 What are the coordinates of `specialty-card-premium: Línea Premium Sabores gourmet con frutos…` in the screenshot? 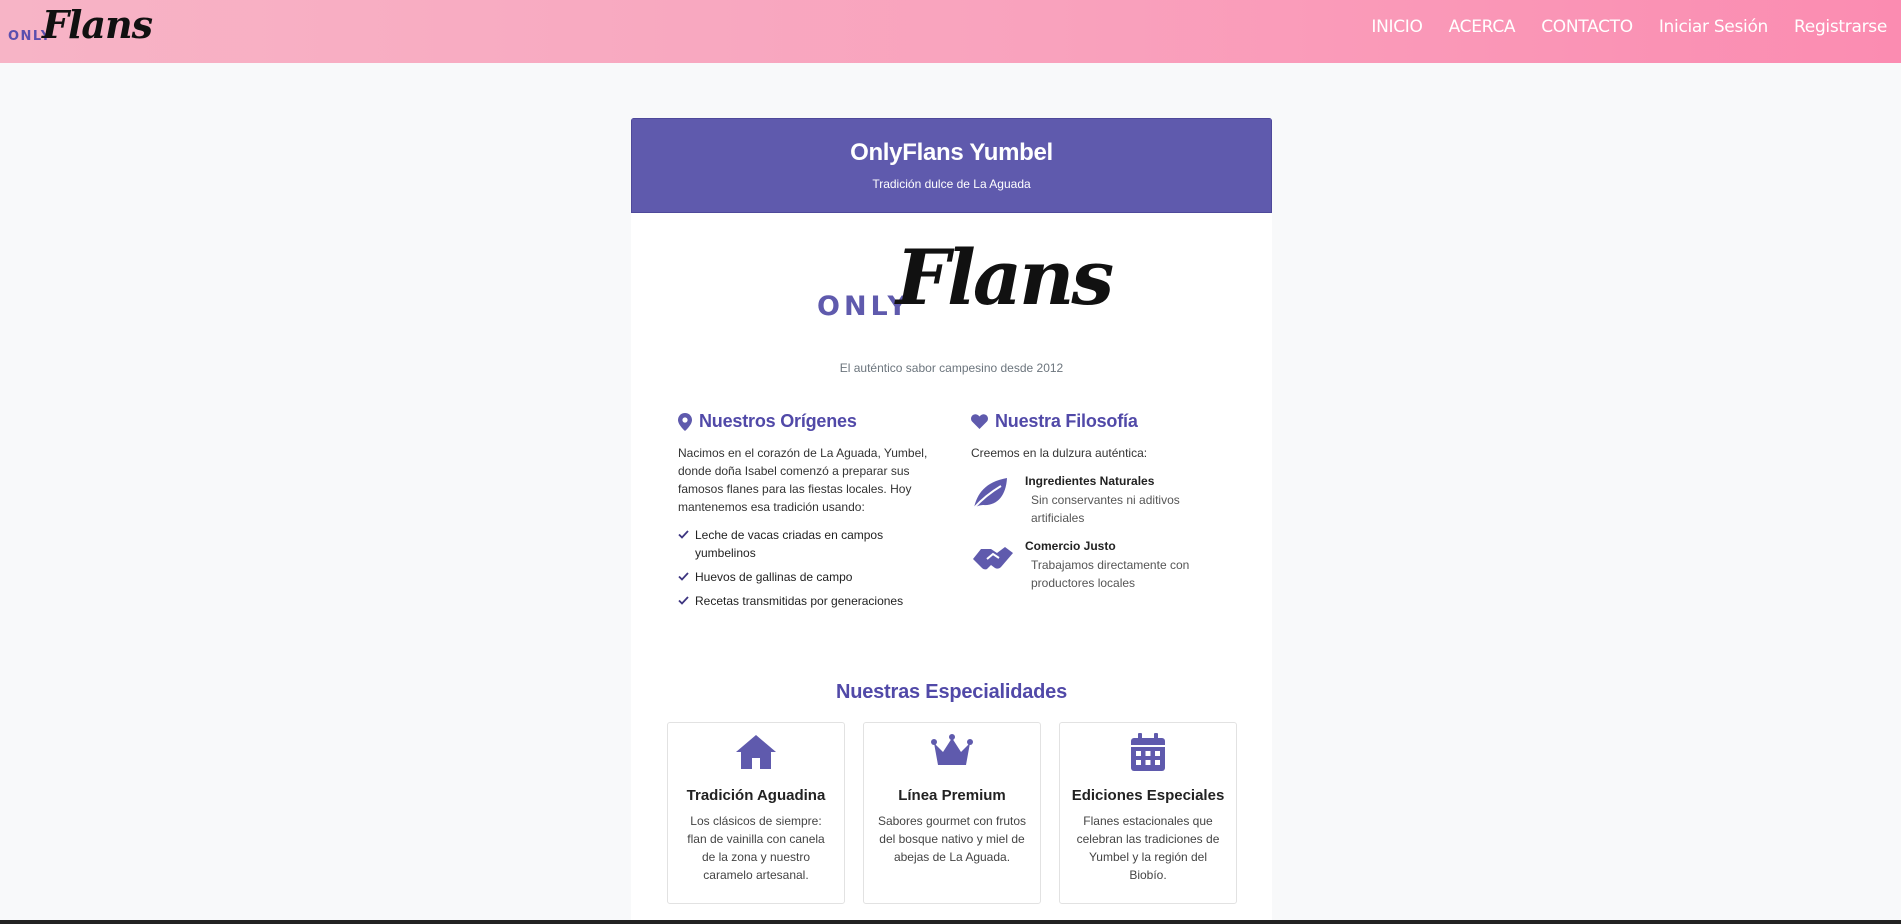 It's located at (952, 813).